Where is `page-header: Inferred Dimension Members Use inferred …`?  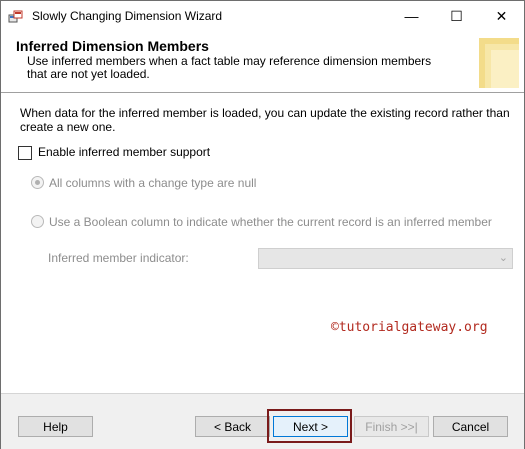 page-header: Inferred Dimension Members Use inferred … is located at coordinates (262, 62).